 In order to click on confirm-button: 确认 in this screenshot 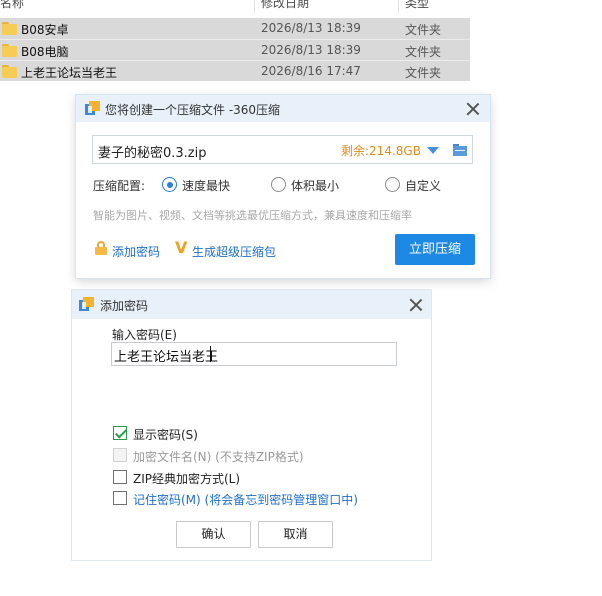, I will do `click(213, 534)`.